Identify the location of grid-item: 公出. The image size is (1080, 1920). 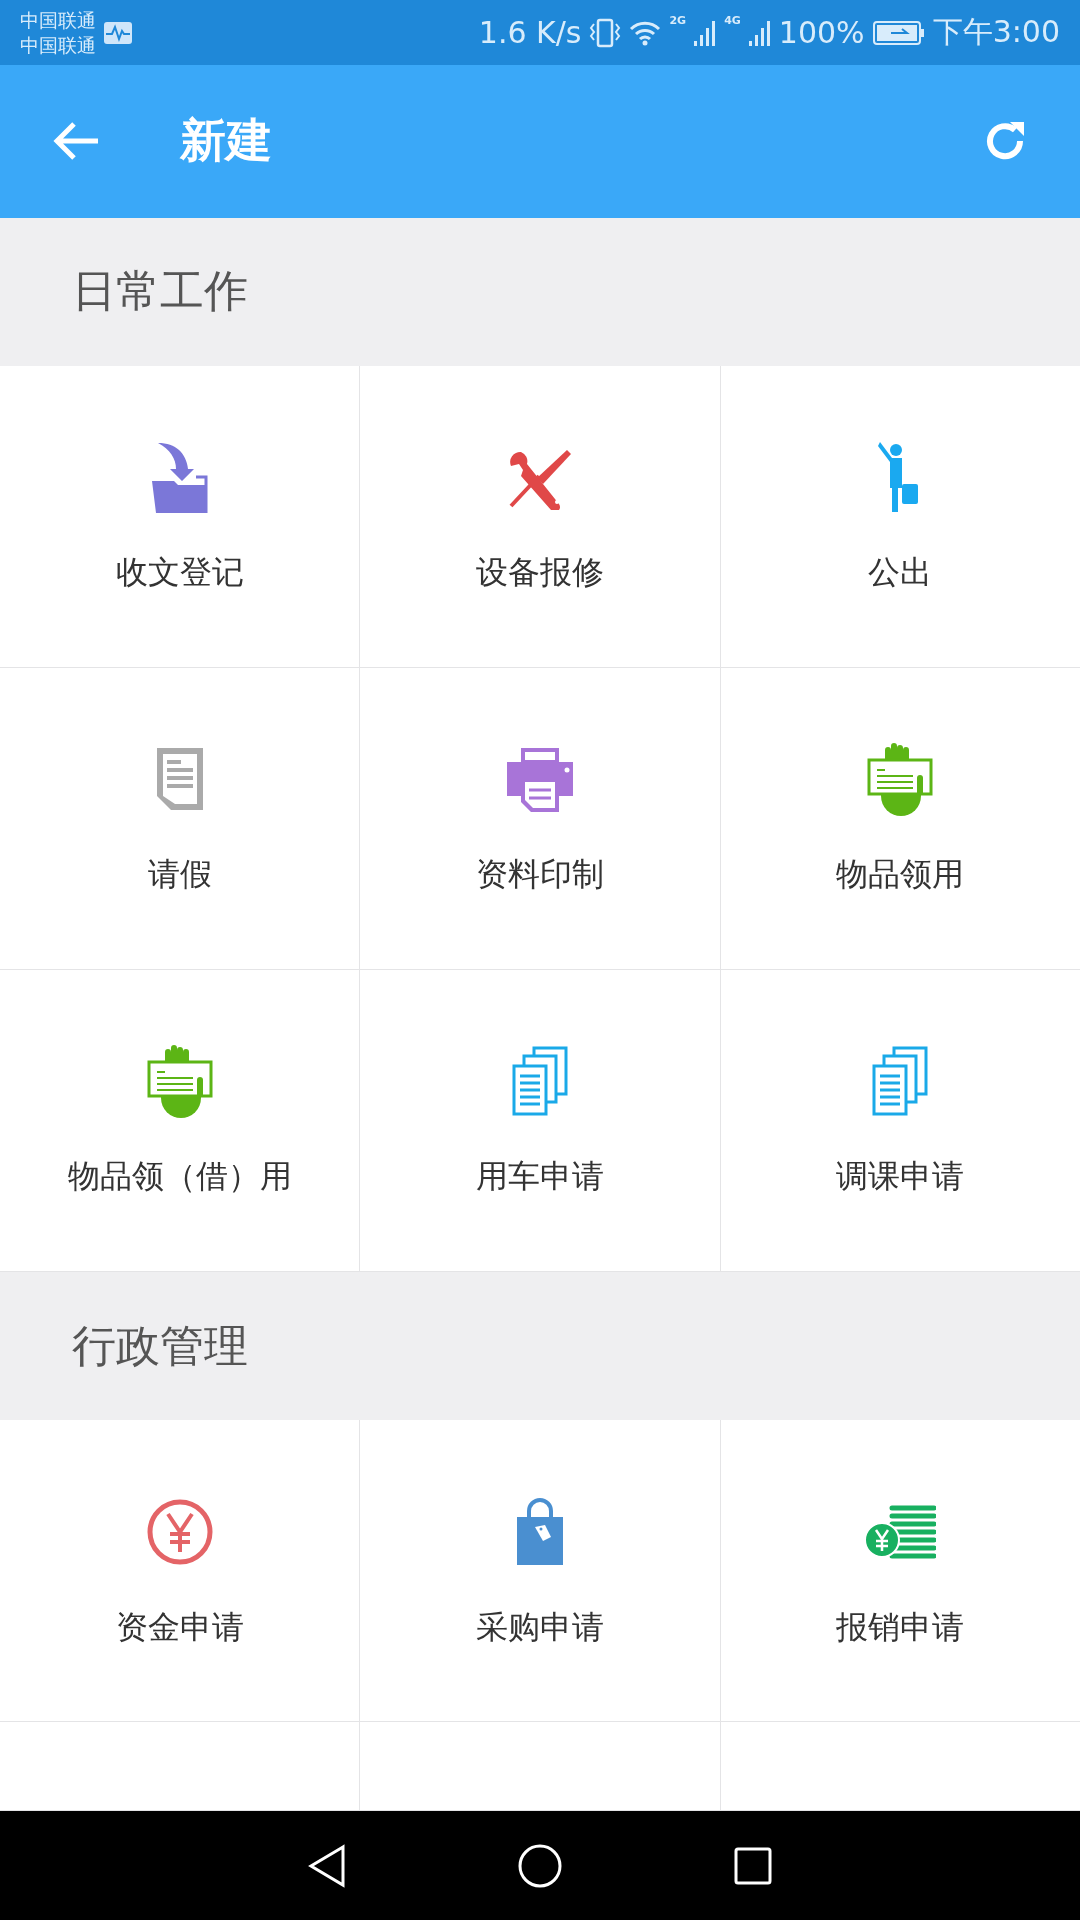
(900, 516).